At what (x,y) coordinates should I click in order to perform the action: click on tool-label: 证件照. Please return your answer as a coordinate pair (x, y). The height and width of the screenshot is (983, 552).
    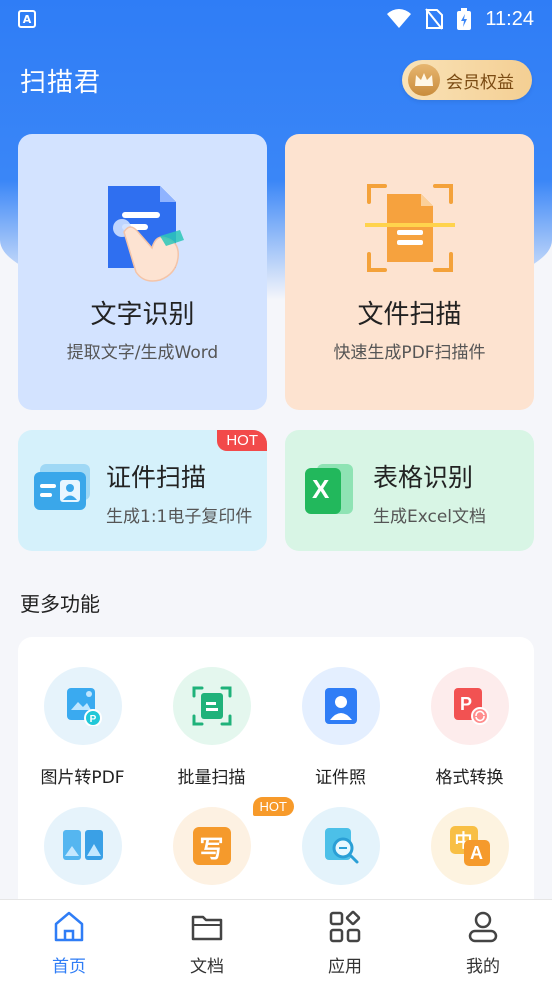
    Looking at the image, I should click on (340, 778).